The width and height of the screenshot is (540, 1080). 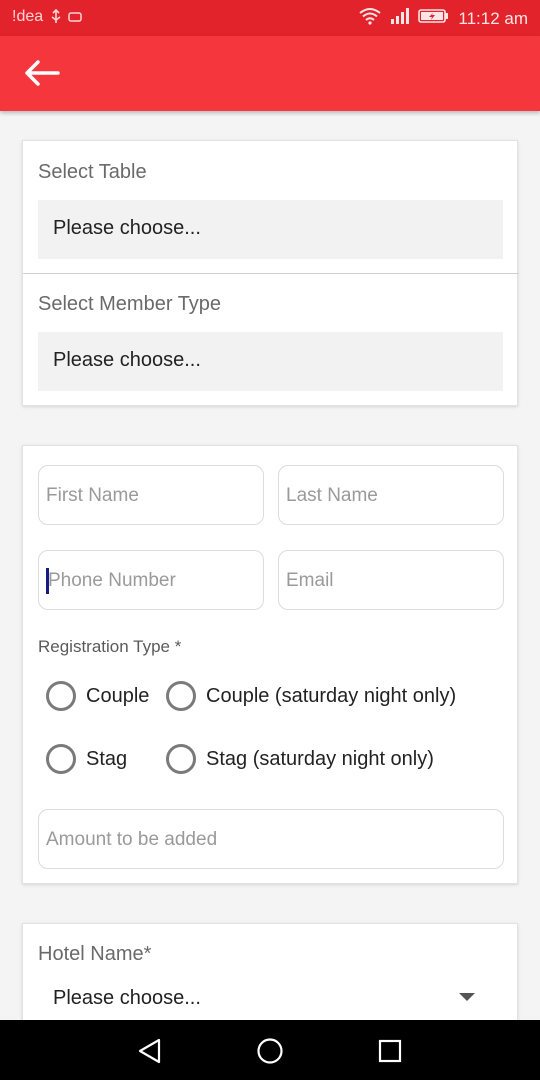 I want to click on divider, so click(x=271, y=273).